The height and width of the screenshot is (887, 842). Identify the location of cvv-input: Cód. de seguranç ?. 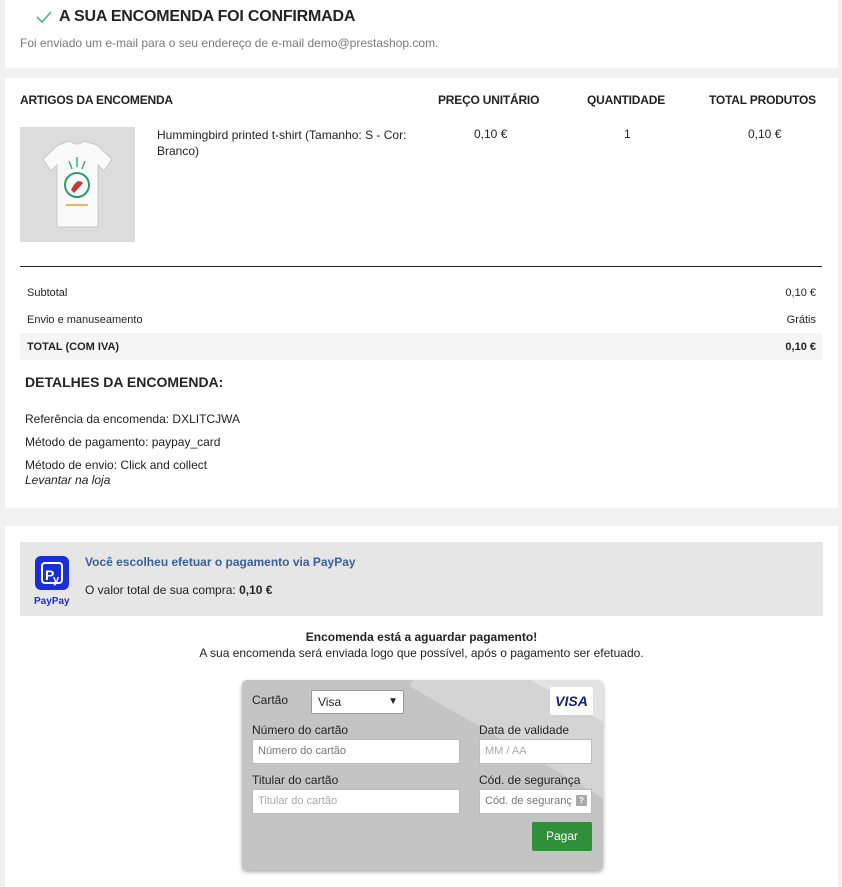
(535, 801).